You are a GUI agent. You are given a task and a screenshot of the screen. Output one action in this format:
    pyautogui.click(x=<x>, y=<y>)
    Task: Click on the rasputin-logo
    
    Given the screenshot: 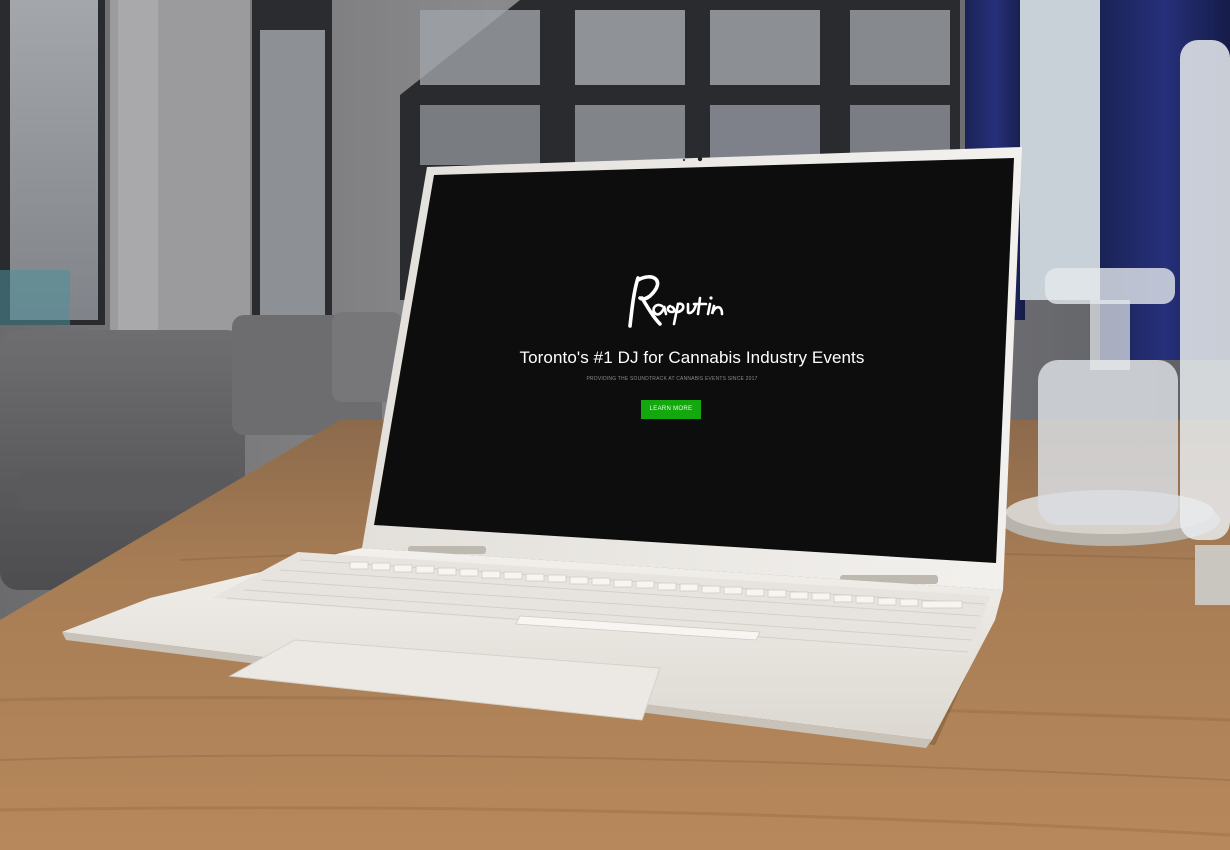 What is the action you would take?
    pyautogui.click(x=676, y=301)
    